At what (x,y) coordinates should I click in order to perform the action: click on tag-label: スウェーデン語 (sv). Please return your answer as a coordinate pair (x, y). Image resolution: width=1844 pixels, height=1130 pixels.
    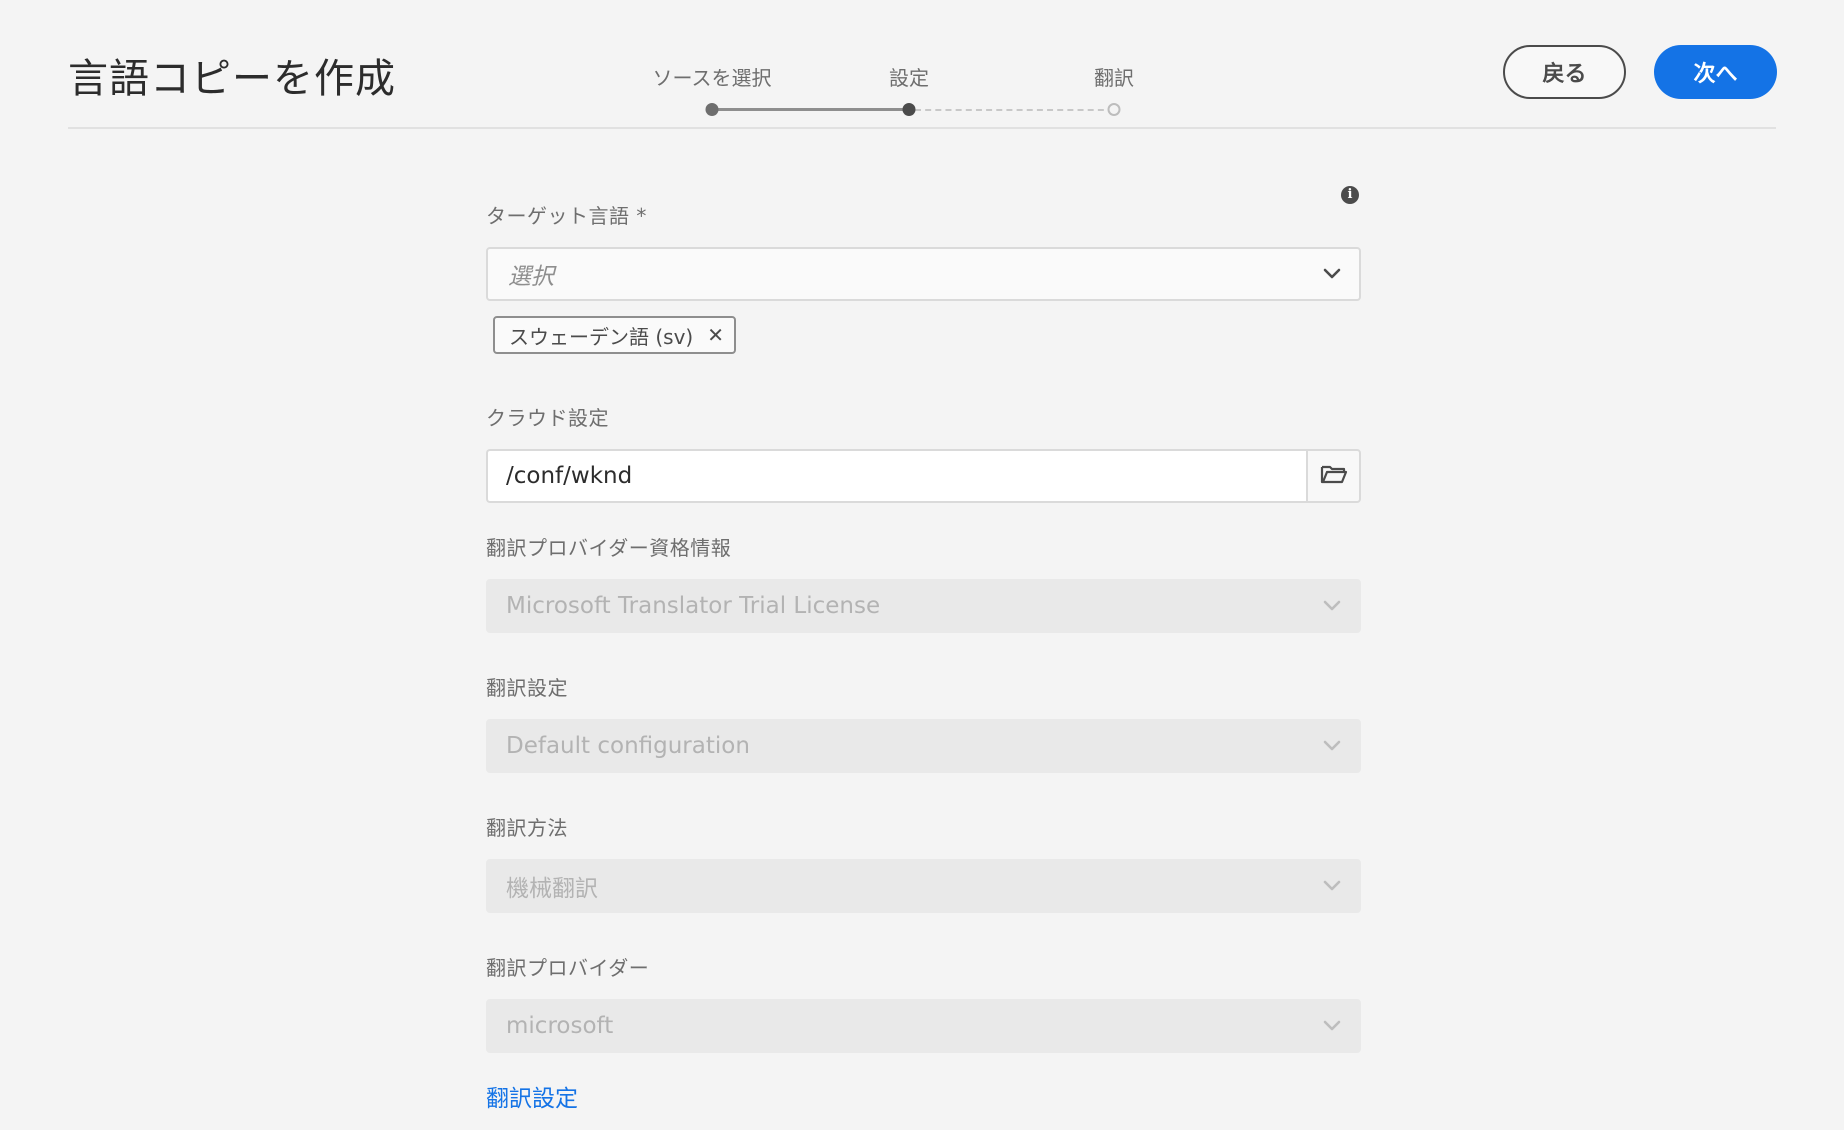
    Looking at the image, I should click on (601, 336).